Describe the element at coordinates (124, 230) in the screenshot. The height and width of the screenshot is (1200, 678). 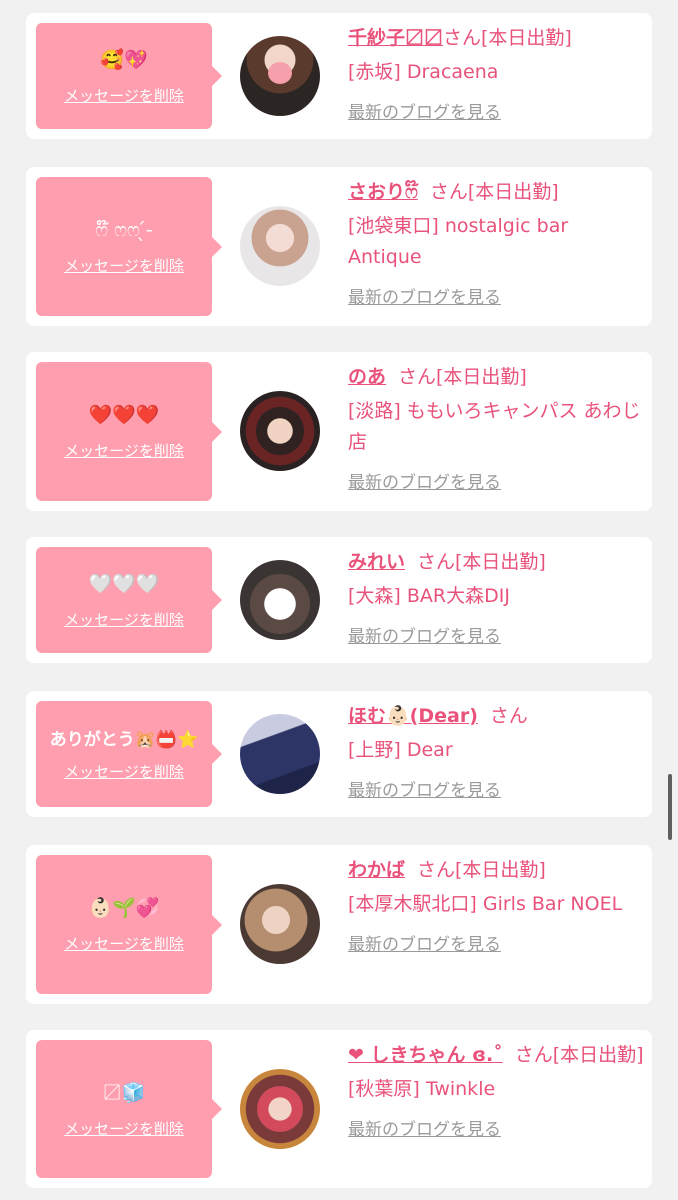
I see `message-text: ෆ໊ ෆෆ ̖́-` at that location.